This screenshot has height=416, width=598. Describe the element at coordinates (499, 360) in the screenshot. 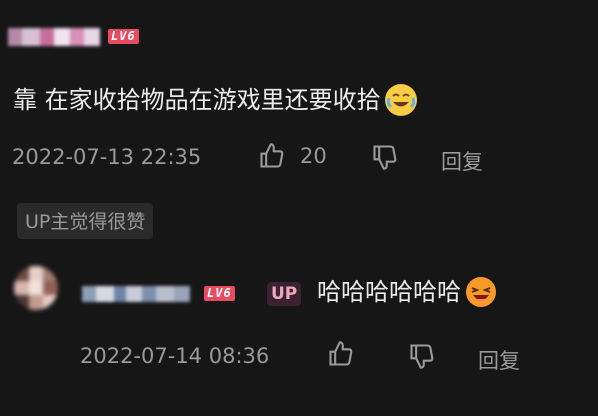

I see `reply-reply-button: 回复` at that location.